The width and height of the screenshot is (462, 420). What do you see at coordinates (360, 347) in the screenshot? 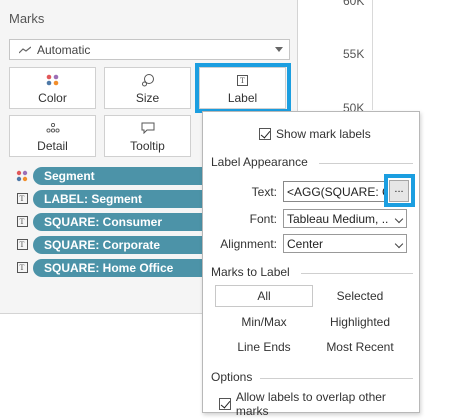
I see `marks-to-label-most-recent: Most Recent` at bounding box center [360, 347].